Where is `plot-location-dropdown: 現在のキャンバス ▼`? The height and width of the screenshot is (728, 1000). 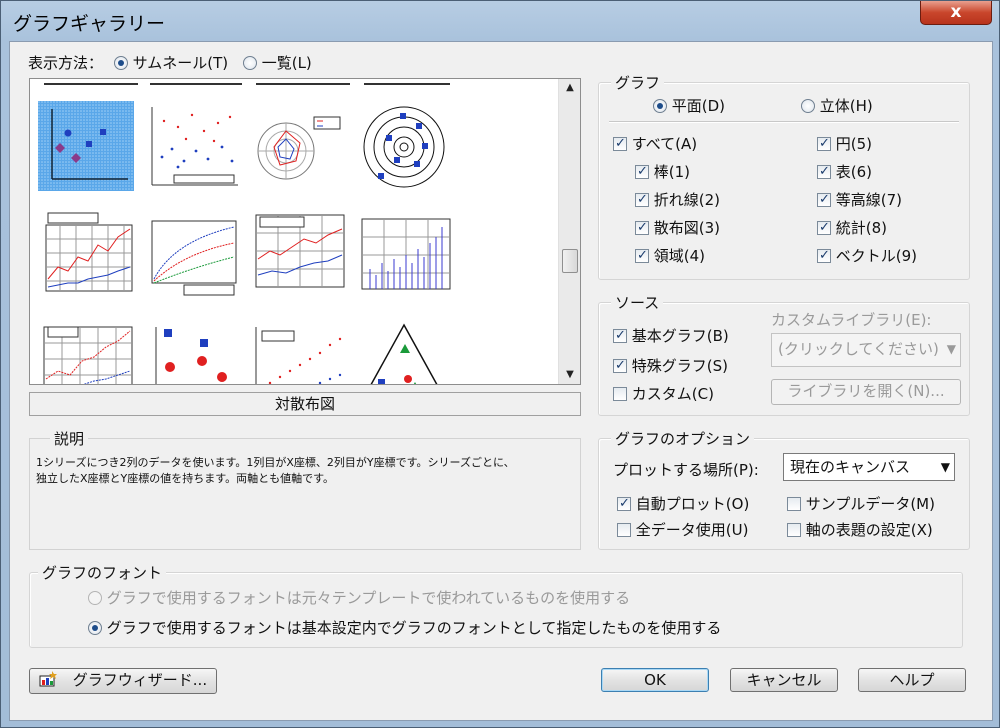 plot-location-dropdown: 現在のキャンバス ▼ is located at coordinates (869, 467).